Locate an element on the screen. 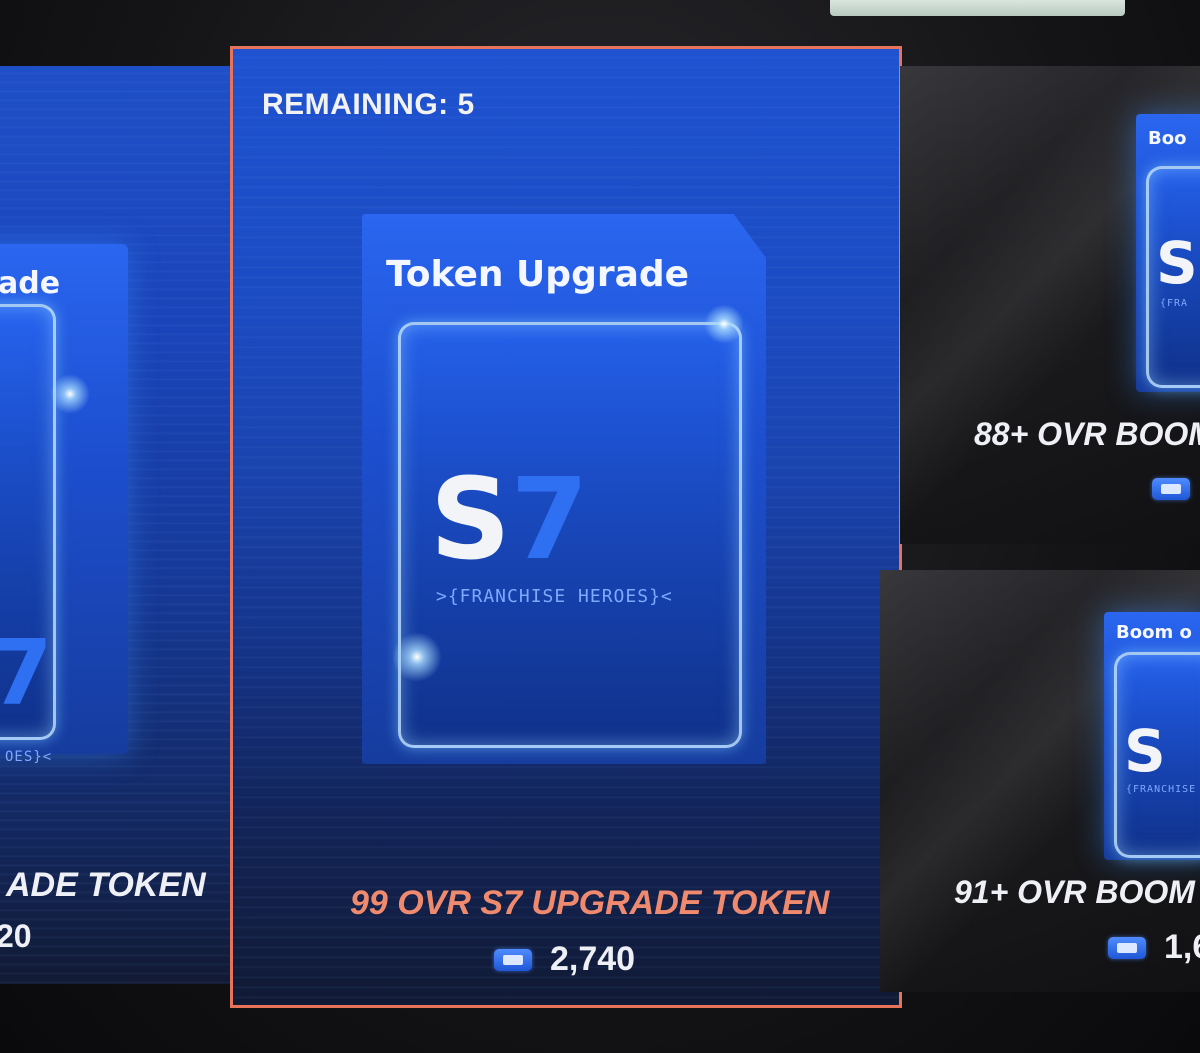 Image resolution: width=1200 pixels, height=1053 pixels. item-price: 20 is located at coordinates (16, 936).